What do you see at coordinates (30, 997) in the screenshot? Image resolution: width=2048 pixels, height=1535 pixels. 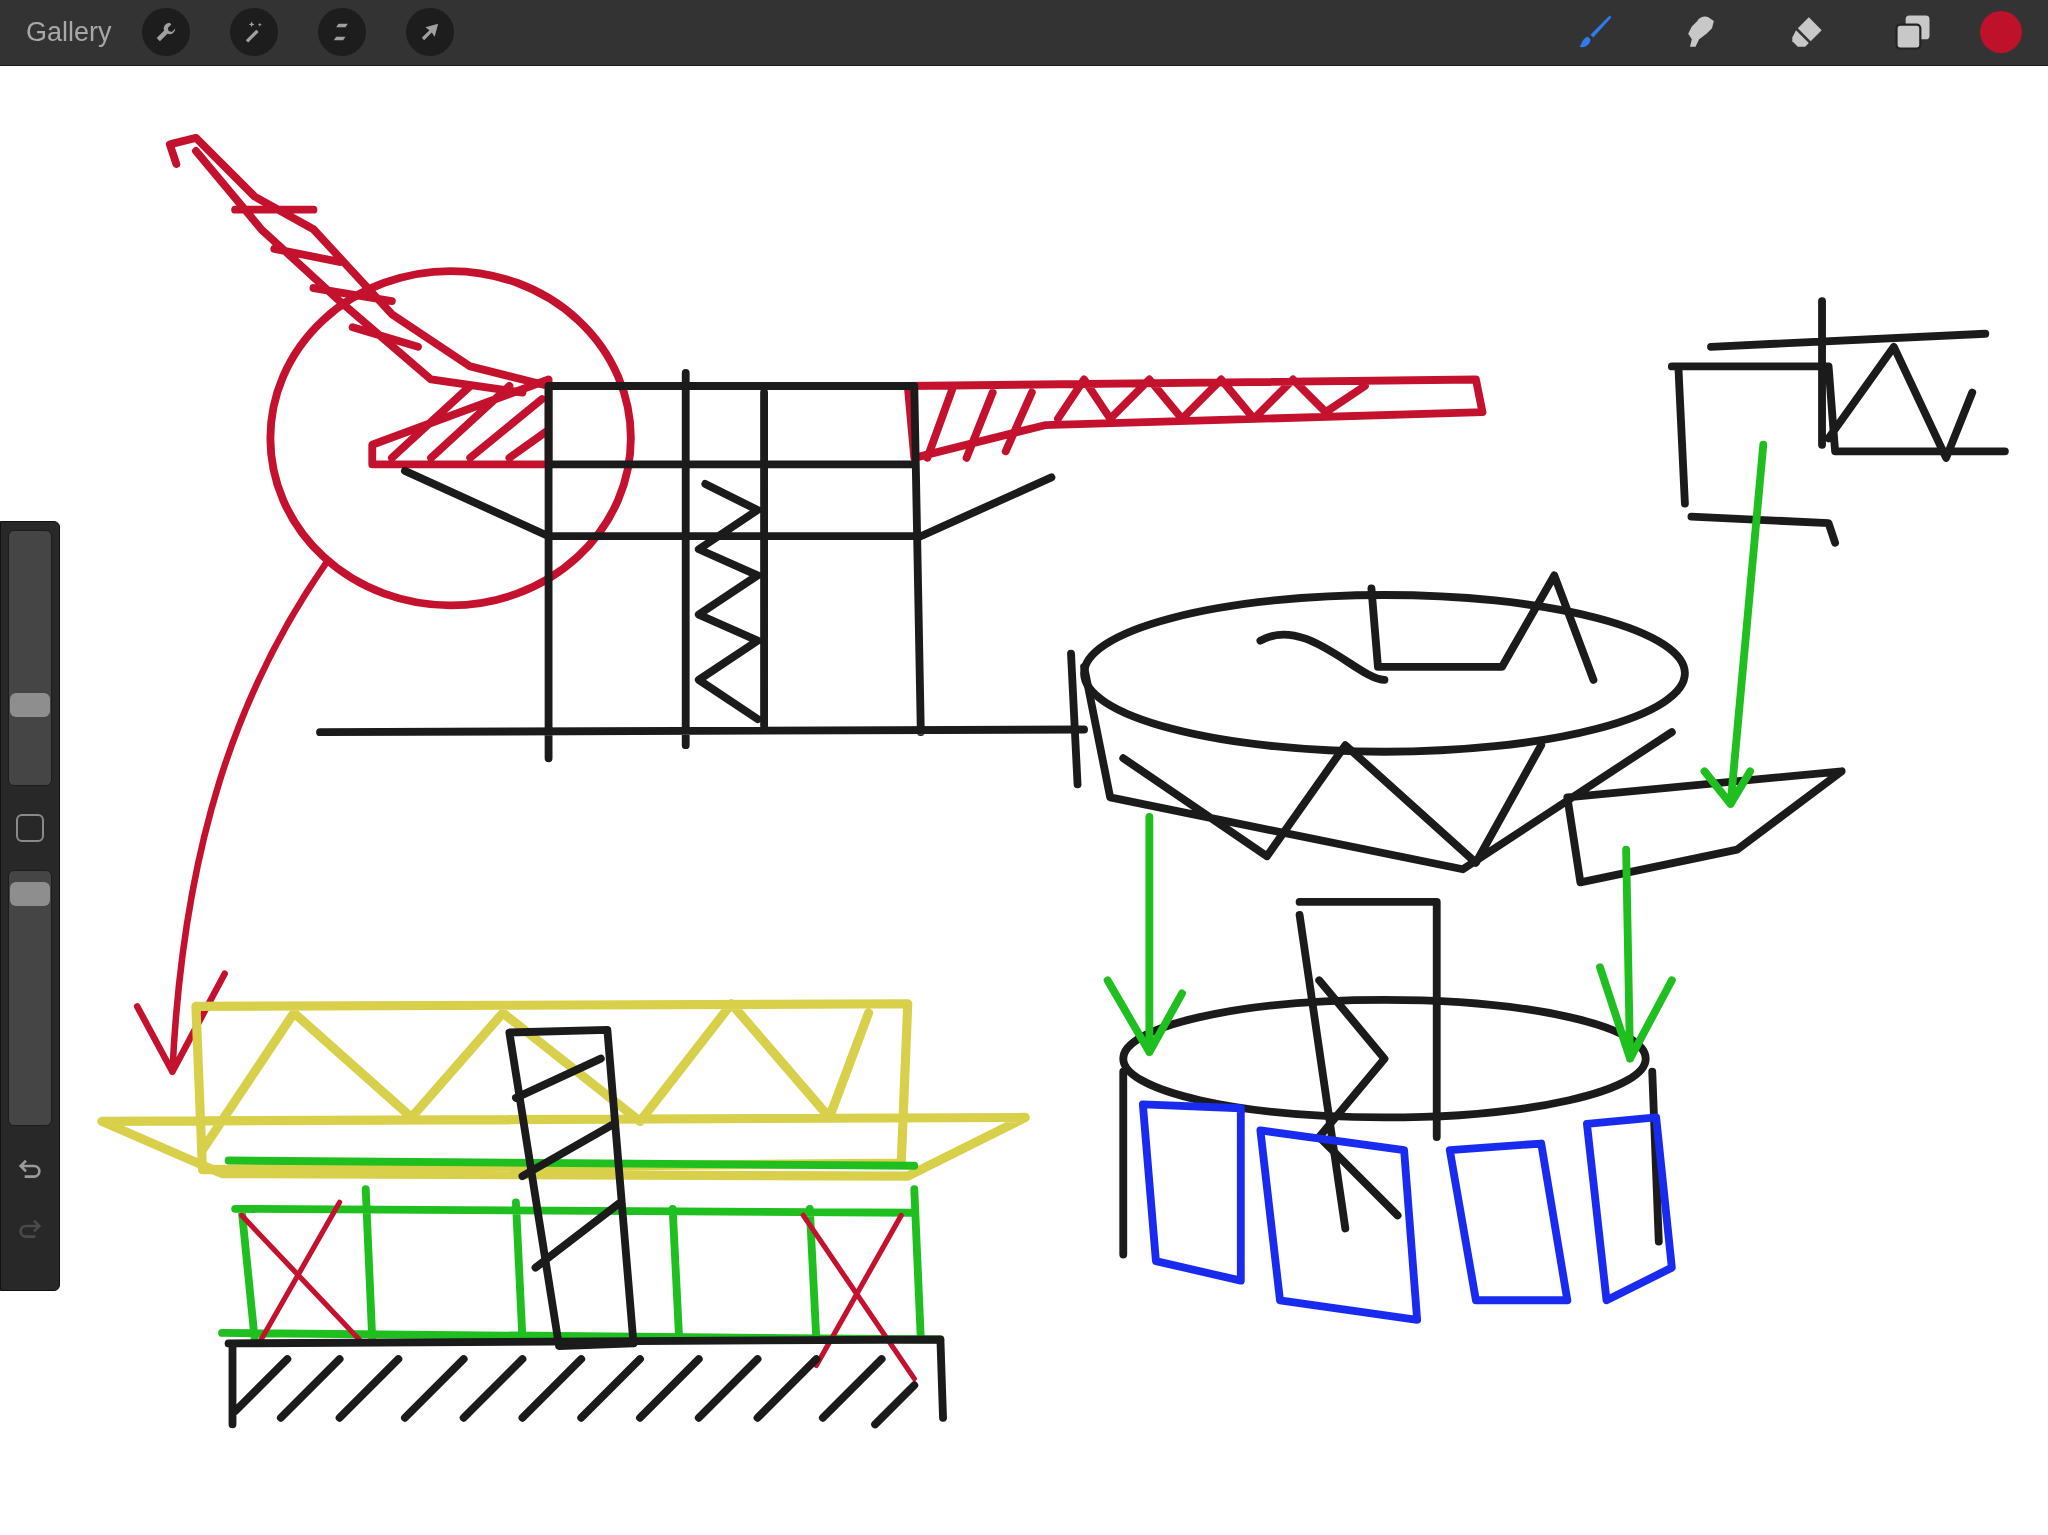 I see `opacity-slider` at bounding box center [30, 997].